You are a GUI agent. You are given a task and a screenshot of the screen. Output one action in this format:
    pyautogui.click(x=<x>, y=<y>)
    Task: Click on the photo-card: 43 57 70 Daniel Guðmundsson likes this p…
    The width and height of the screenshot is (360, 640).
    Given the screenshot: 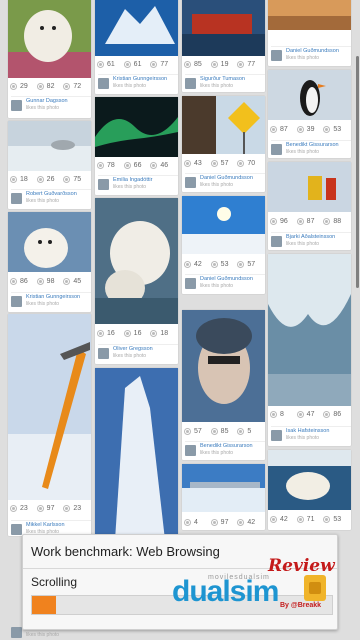 What is the action you would take?
    pyautogui.click(x=223, y=144)
    